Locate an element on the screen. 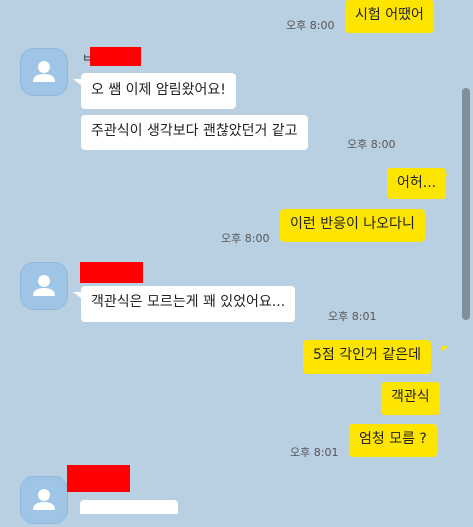  my-message-bubble: 이런 반응이 나오다니 is located at coordinates (352, 225).